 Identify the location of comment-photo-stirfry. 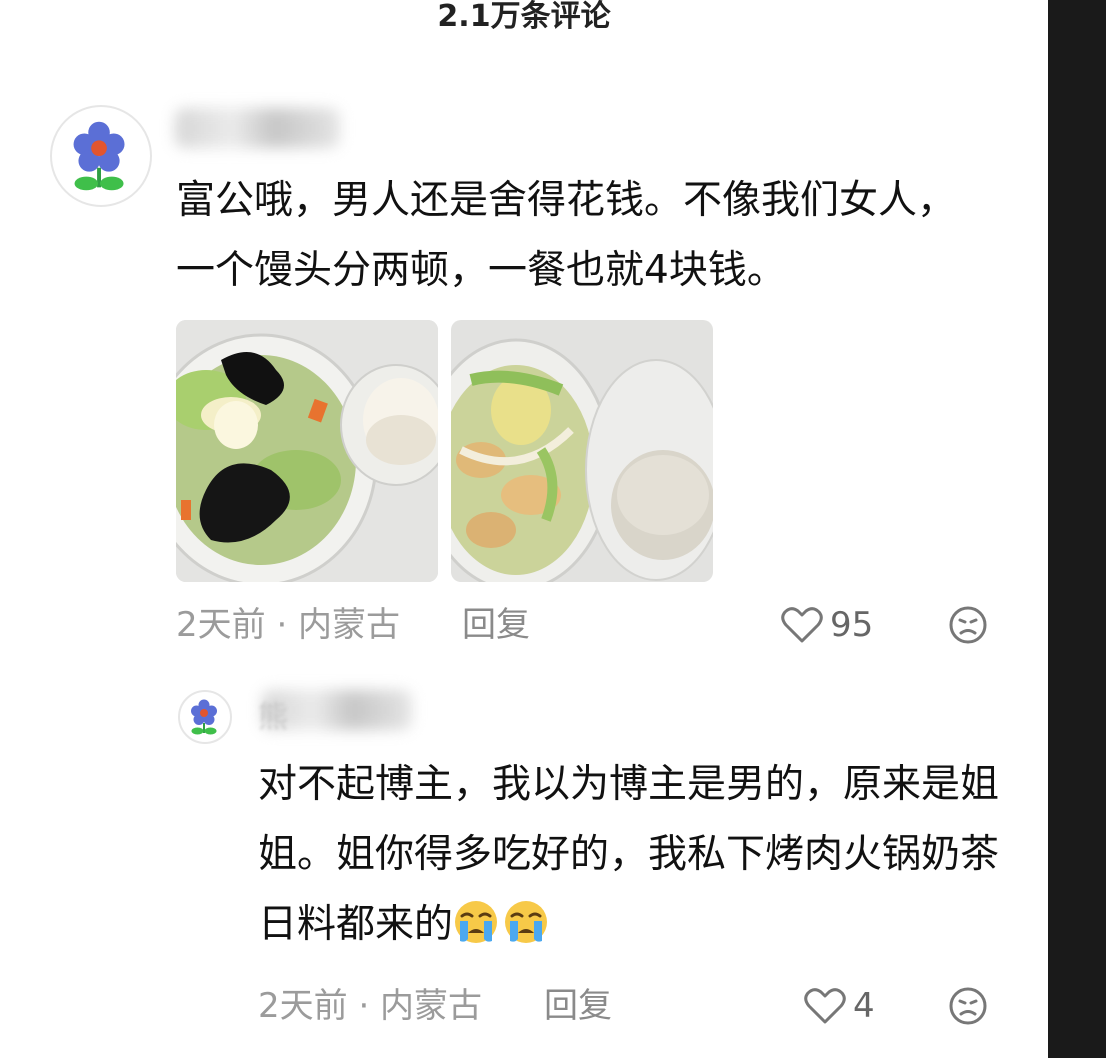
(582, 451).